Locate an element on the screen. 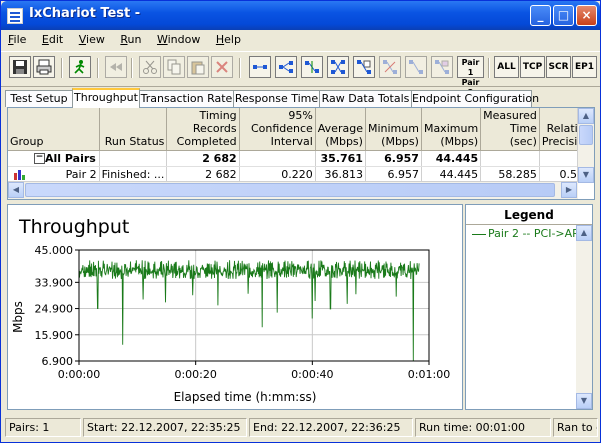  row-avg: 35.761 is located at coordinates (340, 158).